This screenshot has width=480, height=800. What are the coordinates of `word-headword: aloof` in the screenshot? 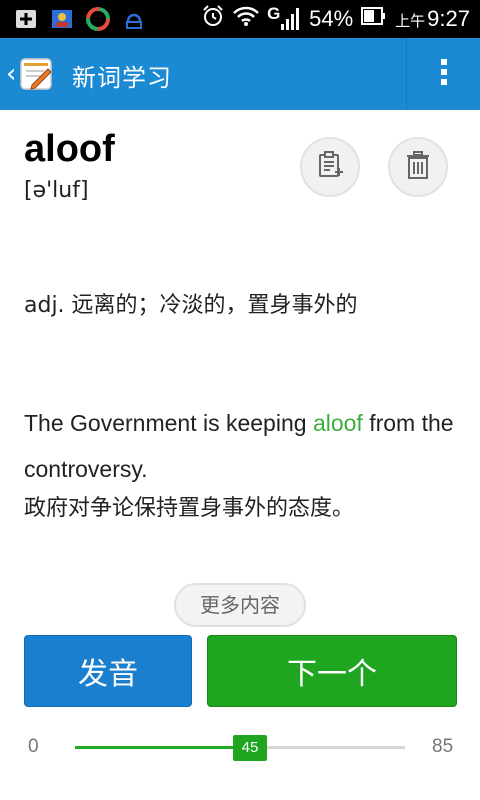 It's located at (69, 149).